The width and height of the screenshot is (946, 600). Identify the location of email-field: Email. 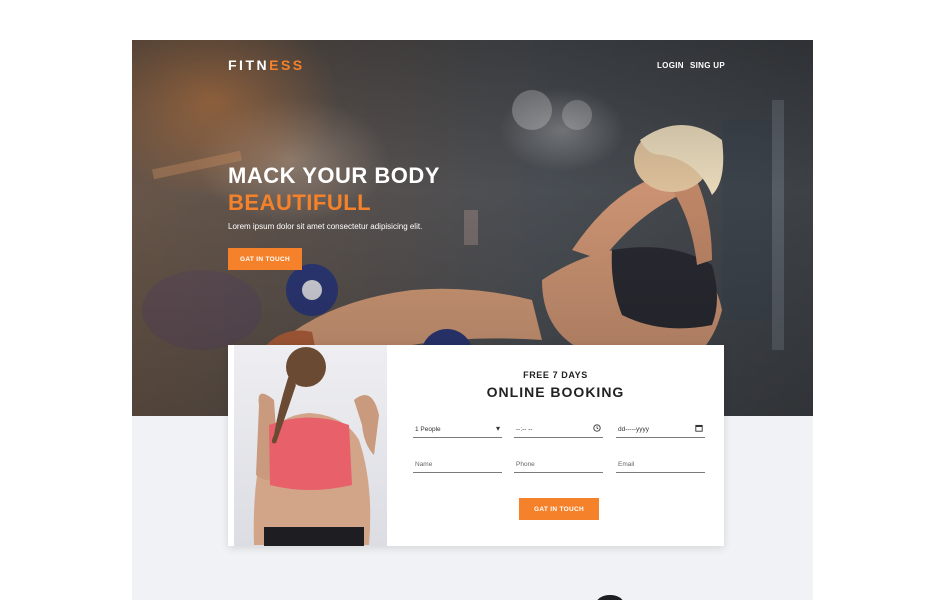
(660, 465).